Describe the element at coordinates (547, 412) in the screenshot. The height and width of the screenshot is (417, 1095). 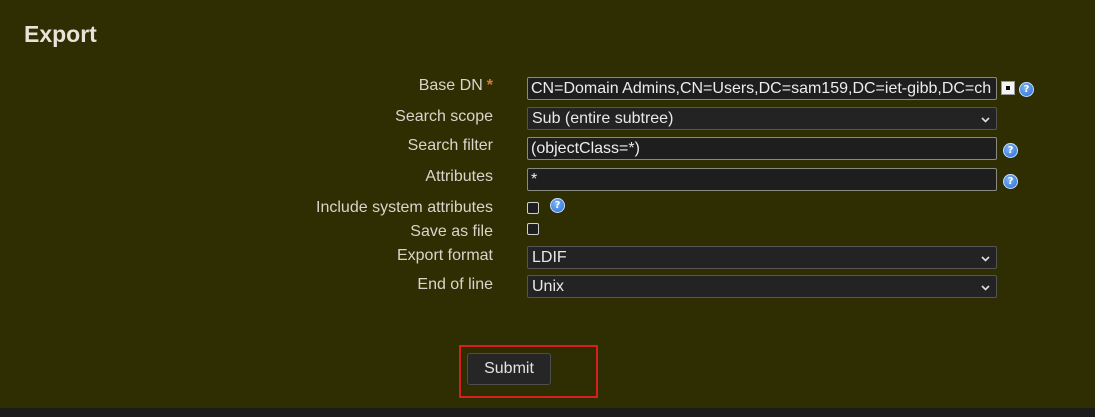
I see `footer-bar` at that location.